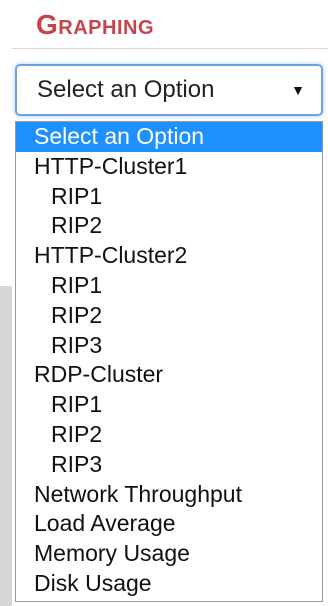 The image size is (328, 606). Describe the element at coordinates (169, 554) in the screenshot. I see `dropdown-option-memory-usage: Memory Usage` at that location.